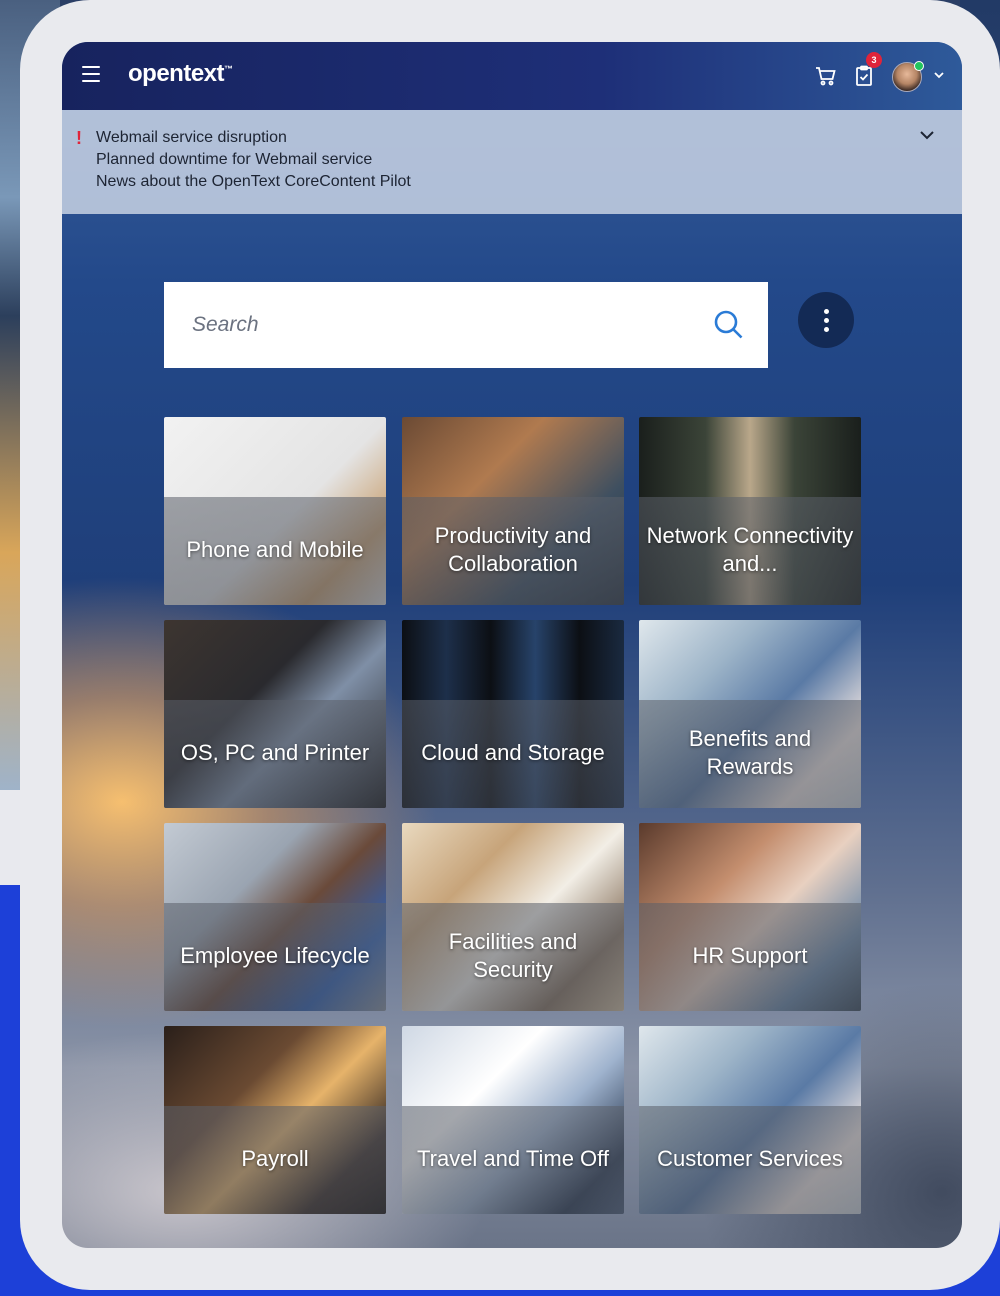  What do you see at coordinates (750, 917) in the screenshot?
I see `tile-hr-support: HR Support` at bounding box center [750, 917].